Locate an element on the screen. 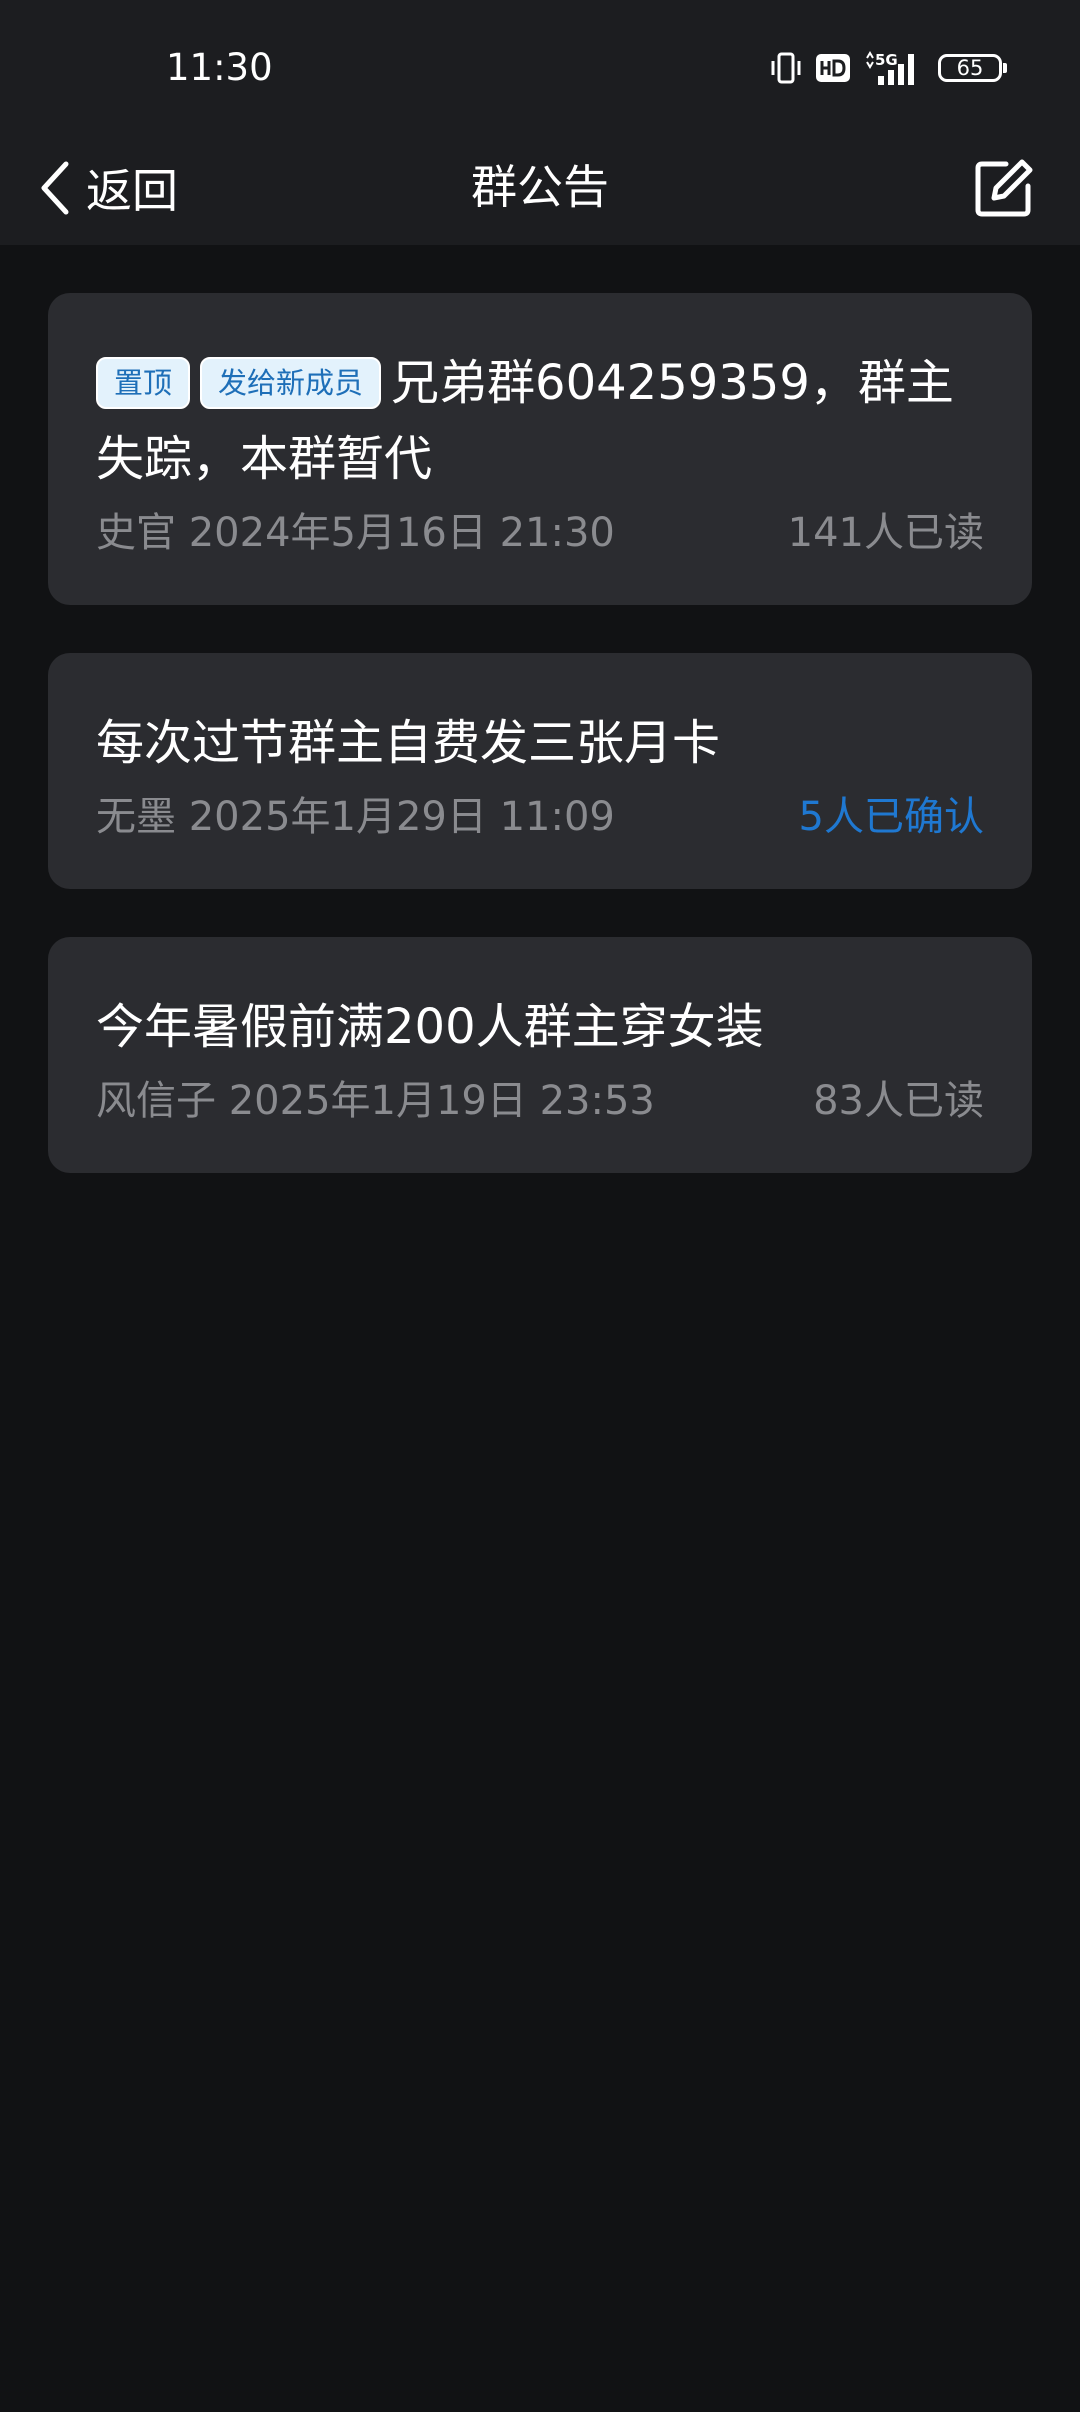  announcement-title: 每次过节群主自费发三张月卡 is located at coordinates (408, 743).